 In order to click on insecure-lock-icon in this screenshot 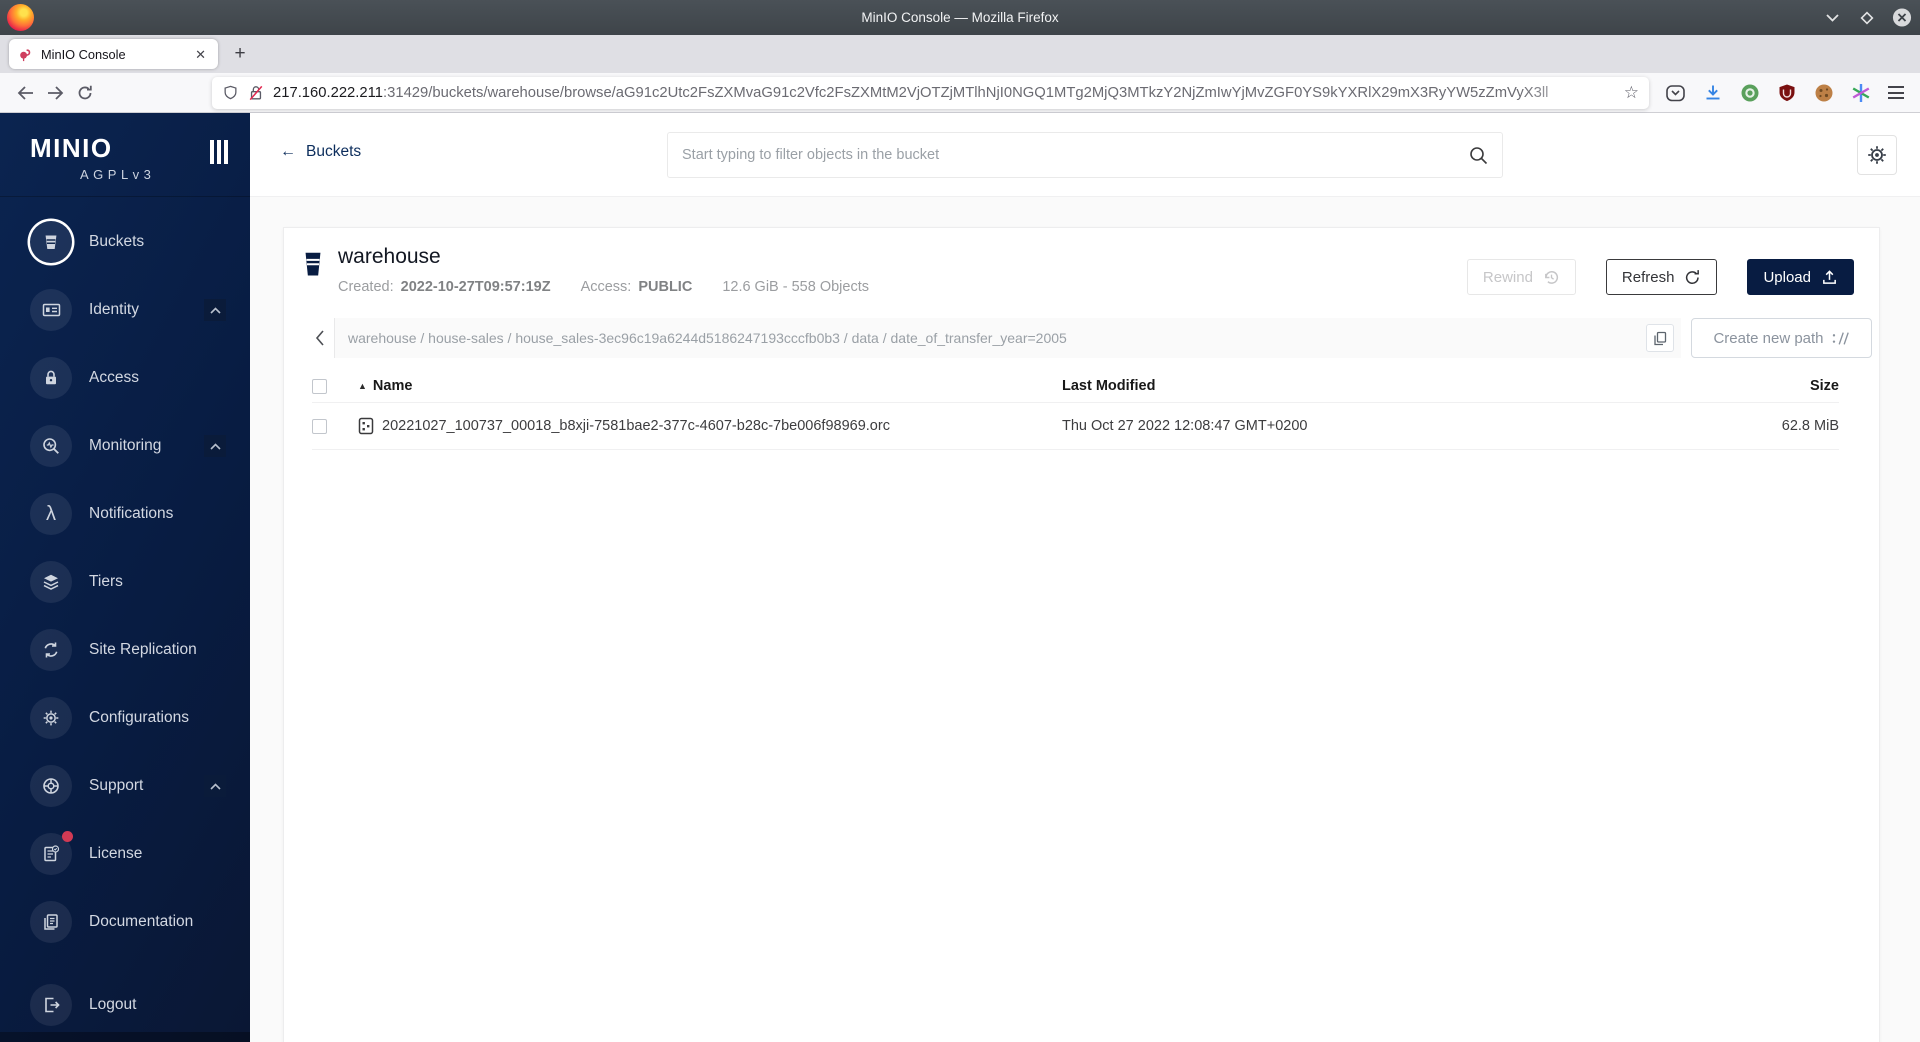, I will do `click(256, 93)`.